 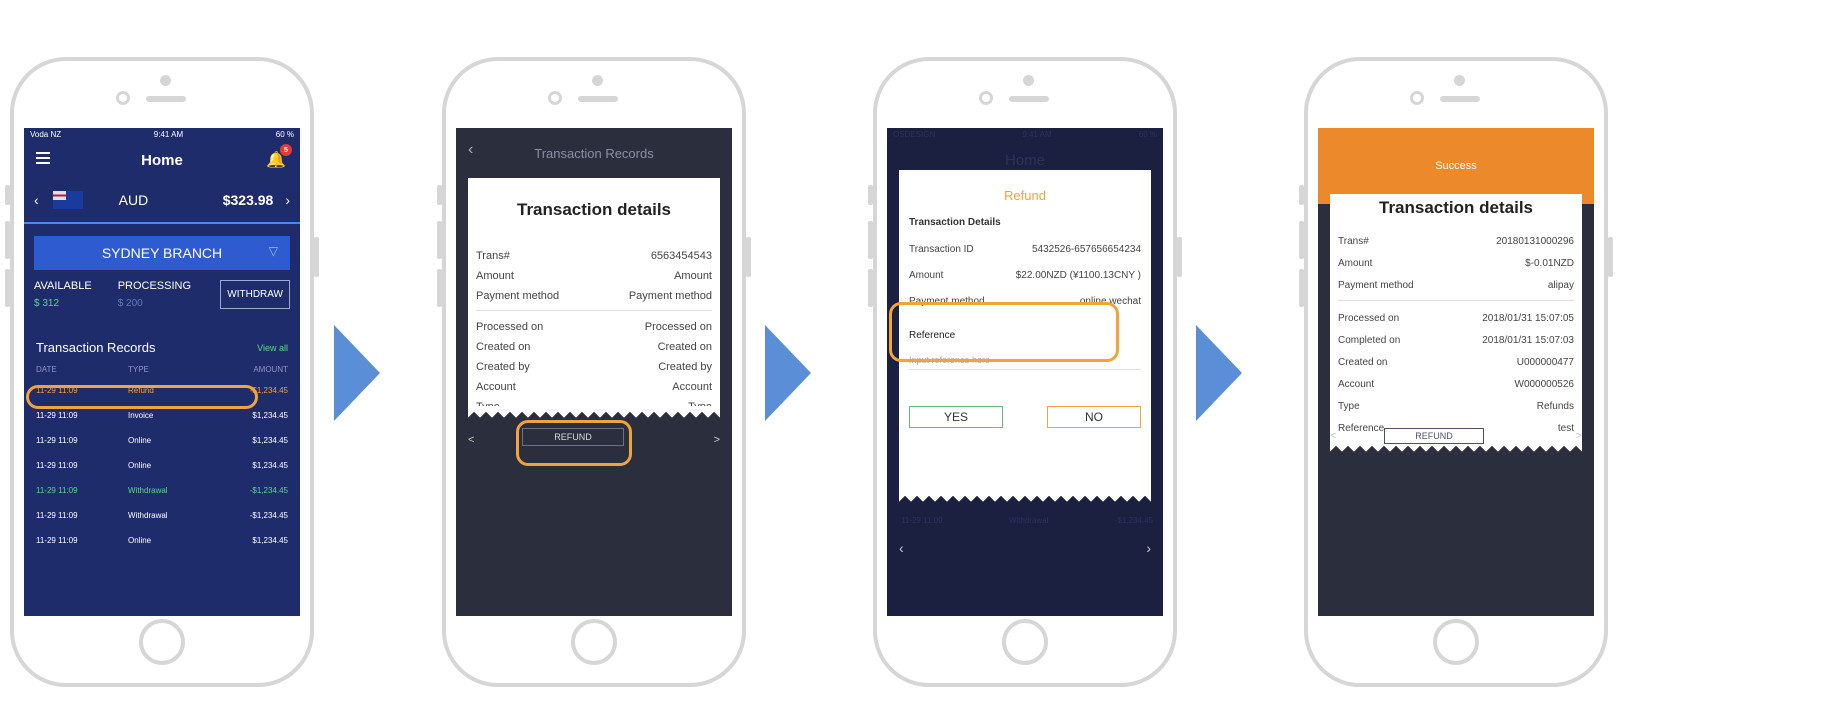 What do you see at coordinates (1025, 417) in the screenshot?
I see `dialog-actions: YES NO` at bounding box center [1025, 417].